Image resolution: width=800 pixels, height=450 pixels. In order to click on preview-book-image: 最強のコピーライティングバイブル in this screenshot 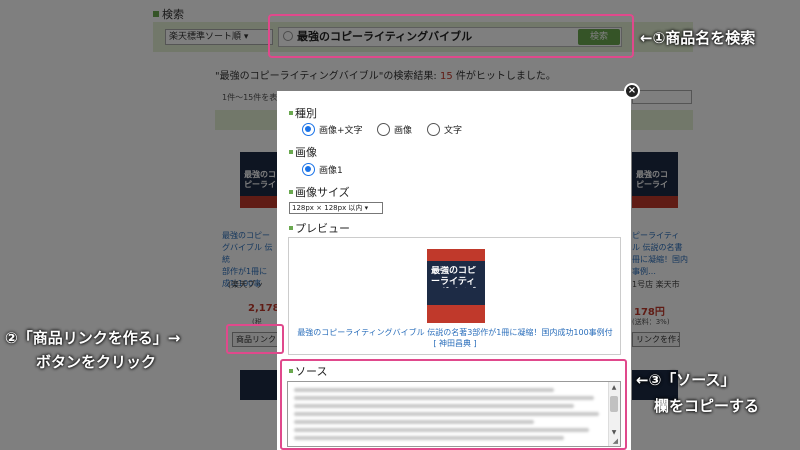, I will do `click(456, 286)`.